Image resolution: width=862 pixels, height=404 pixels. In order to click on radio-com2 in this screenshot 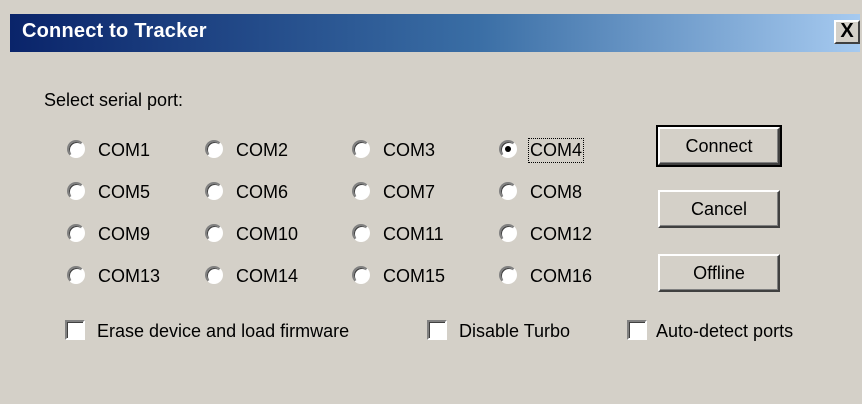, I will do `click(214, 149)`.